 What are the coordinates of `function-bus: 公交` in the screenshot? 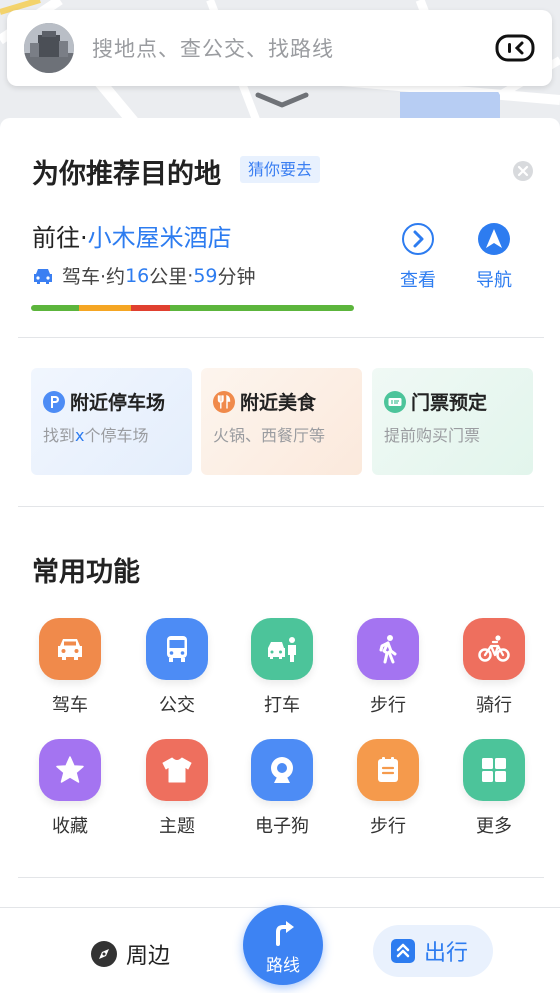 It's located at (177, 667).